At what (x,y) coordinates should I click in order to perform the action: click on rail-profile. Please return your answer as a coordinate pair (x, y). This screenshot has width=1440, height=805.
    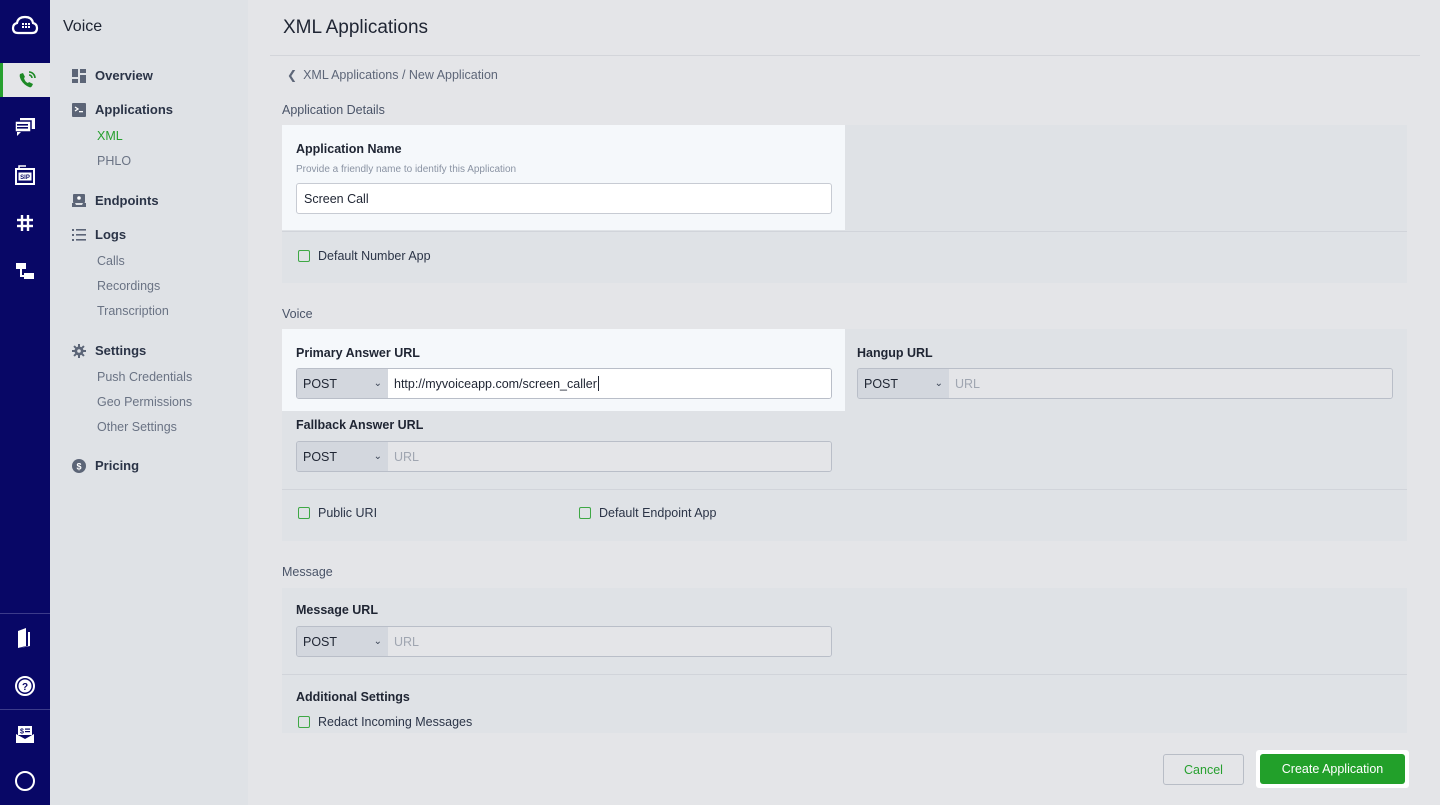
    Looking at the image, I should click on (25, 781).